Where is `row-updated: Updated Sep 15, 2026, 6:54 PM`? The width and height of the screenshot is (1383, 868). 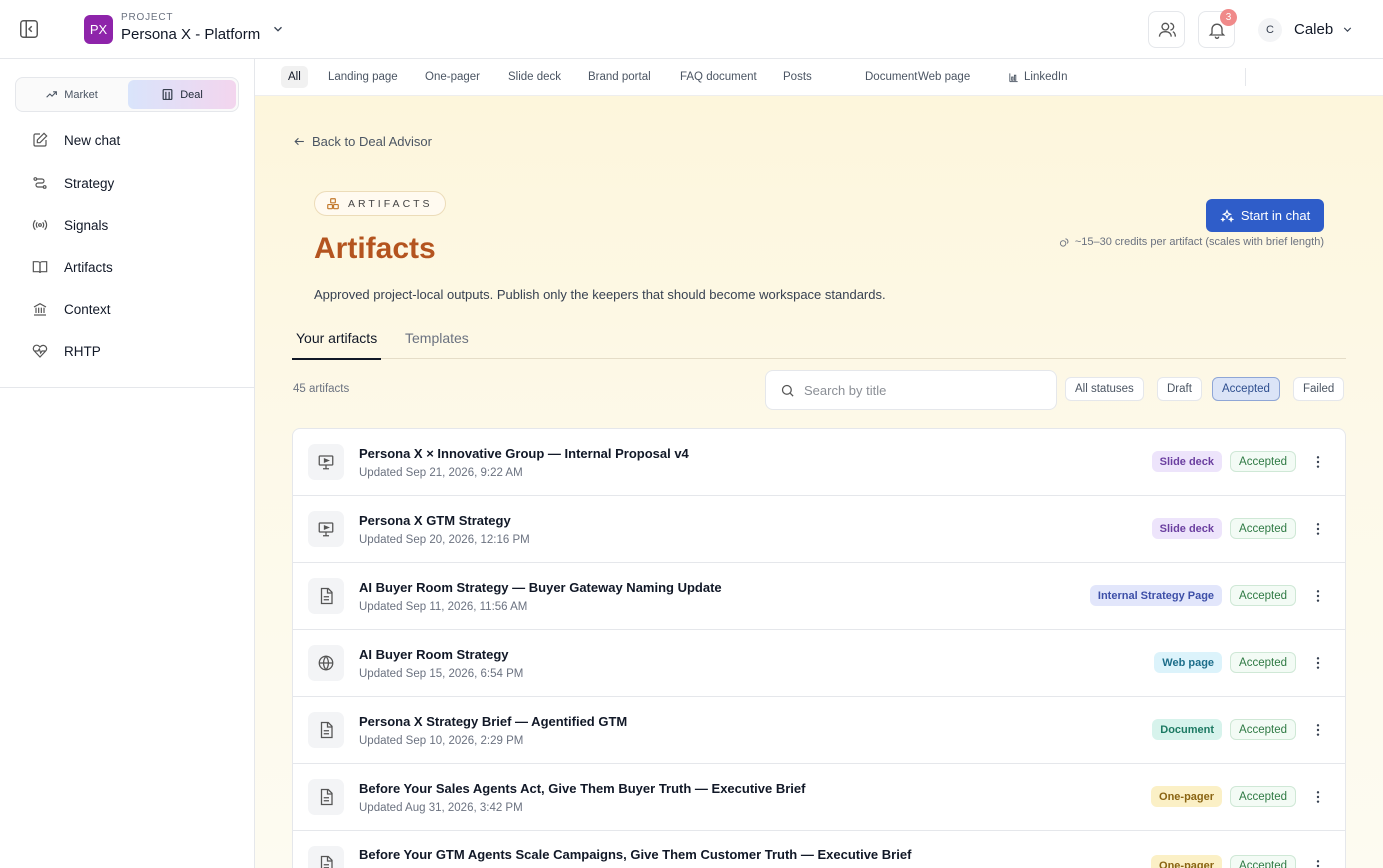
row-updated: Updated Sep 15, 2026, 6:54 PM is located at coordinates (441, 674).